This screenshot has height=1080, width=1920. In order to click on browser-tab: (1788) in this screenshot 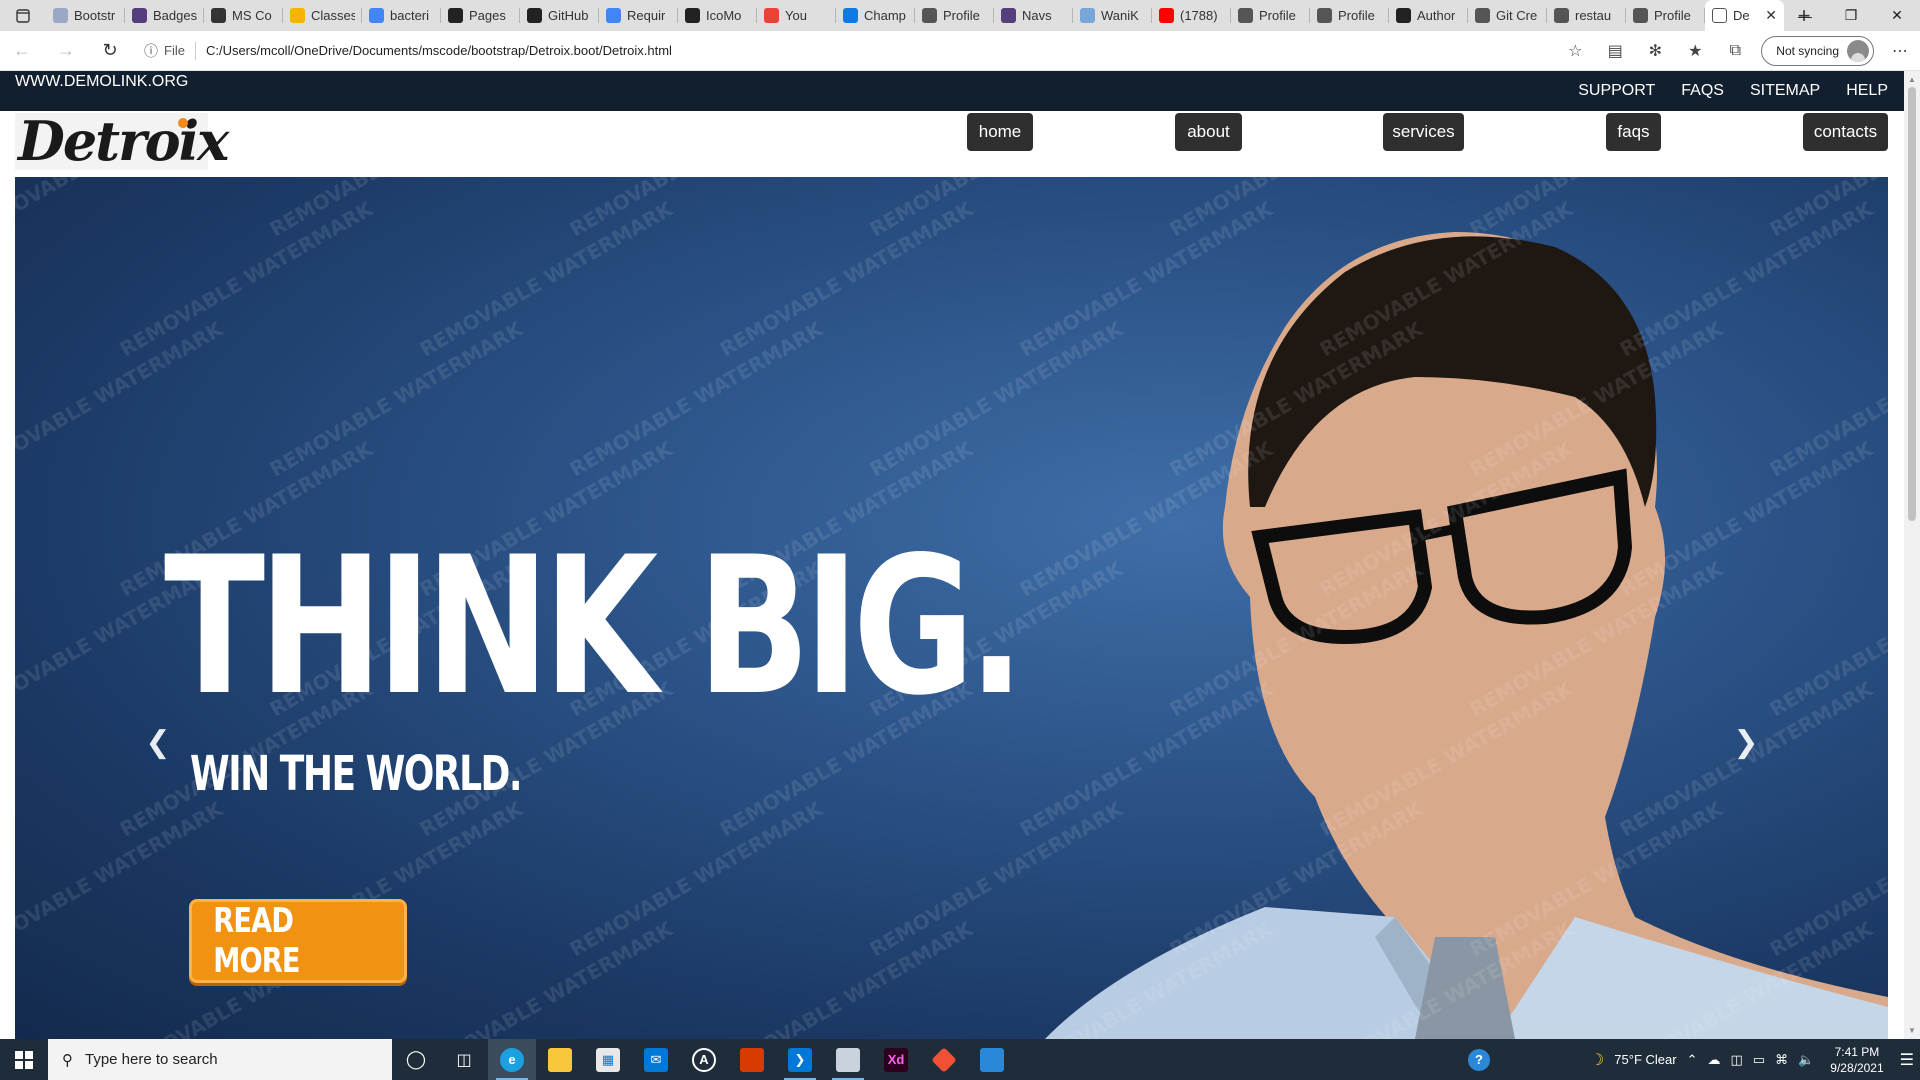, I will do `click(1191, 15)`.